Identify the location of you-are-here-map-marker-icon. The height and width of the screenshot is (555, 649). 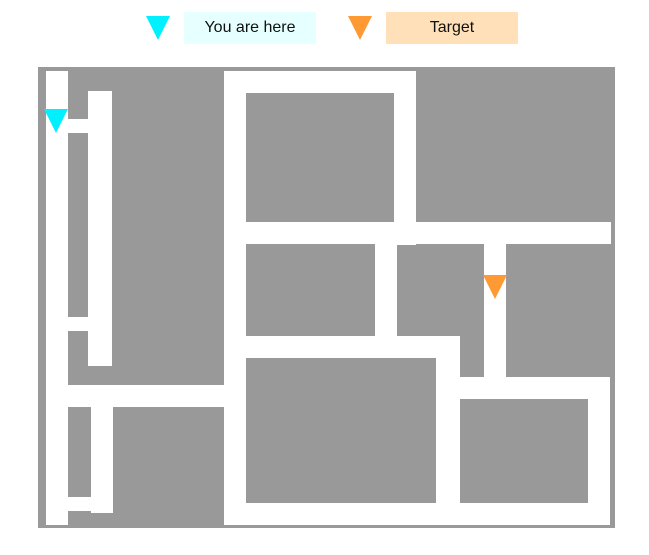
(56, 121).